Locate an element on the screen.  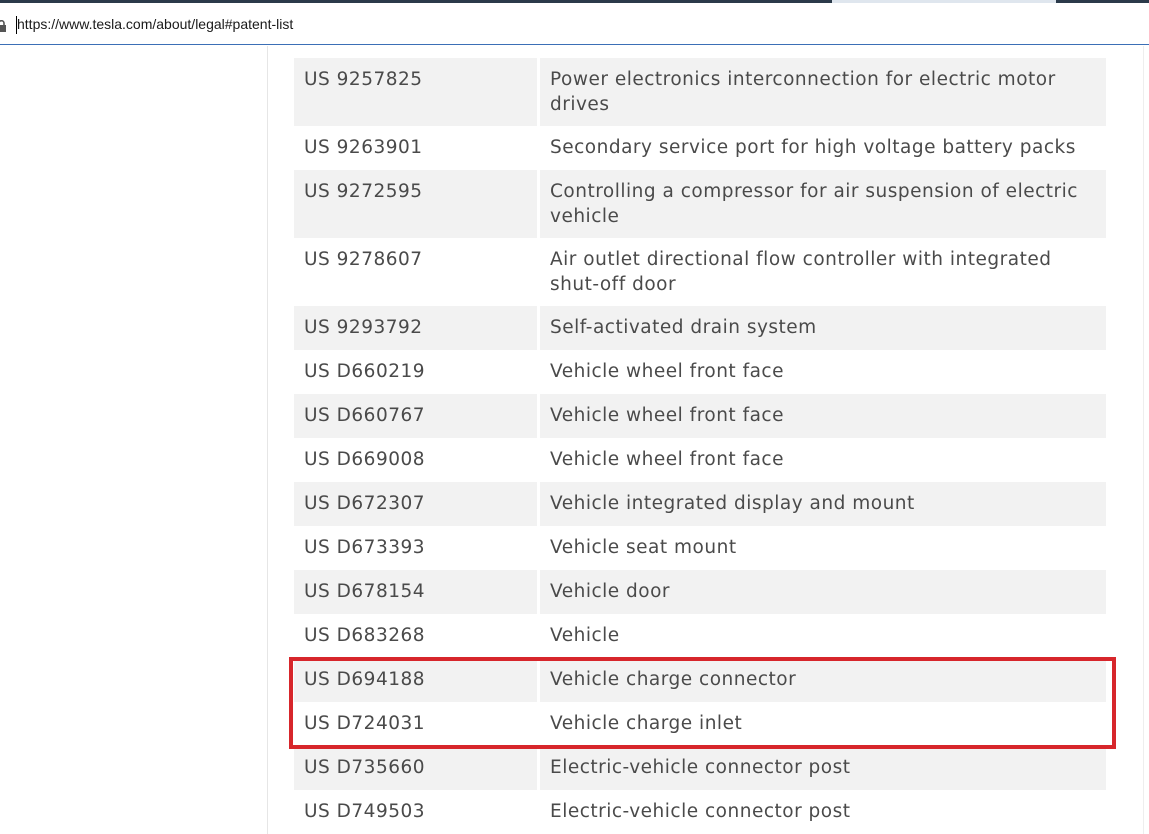
patent-number: US D672307 is located at coordinates (417, 504).